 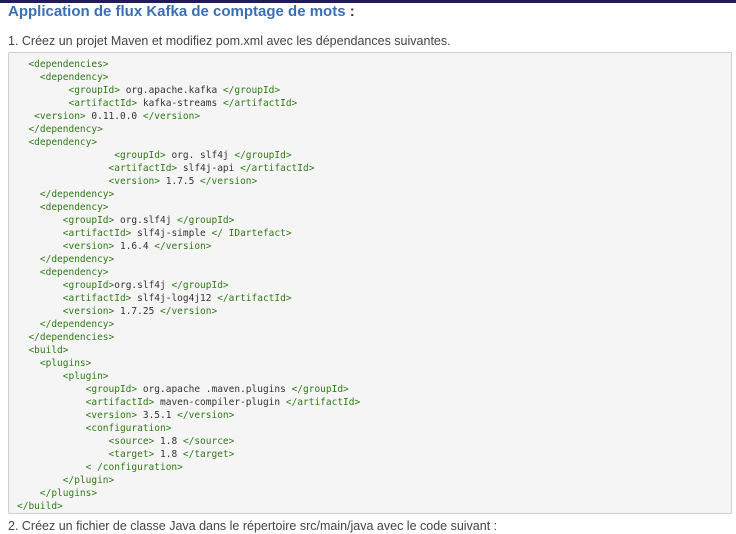 I want to click on code-line: </build>, so click(x=370, y=506).